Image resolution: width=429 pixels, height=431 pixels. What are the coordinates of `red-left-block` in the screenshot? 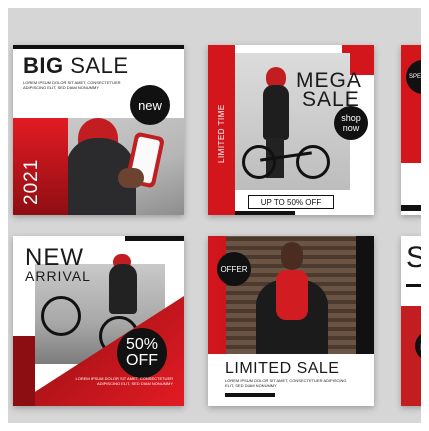 It's located at (24, 371).